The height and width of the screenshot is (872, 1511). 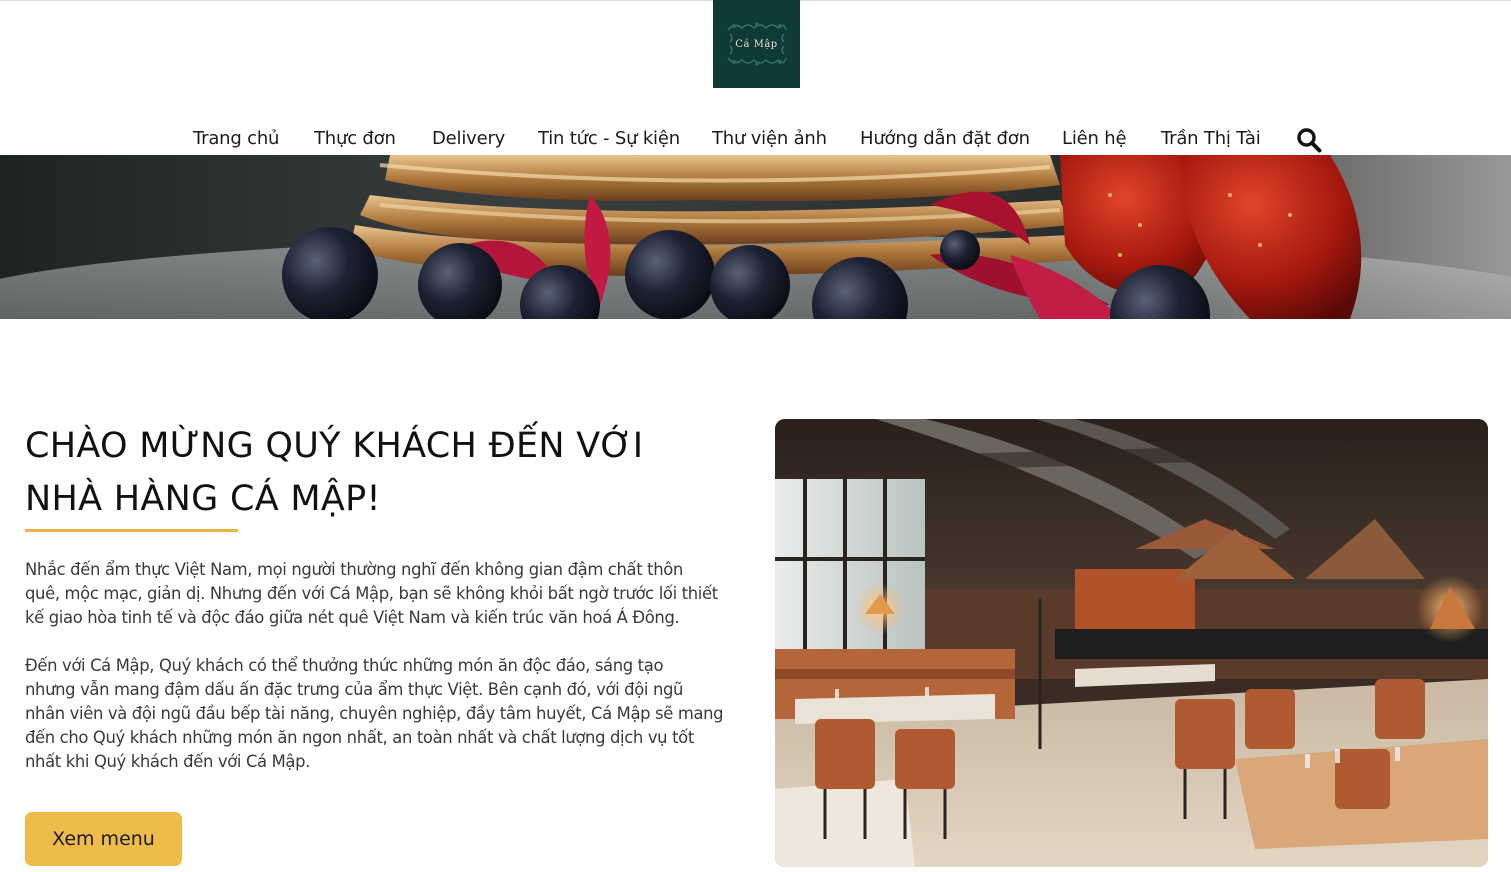 What do you see at coordinates (355, 138) in the screenshot?
I see `nav-item-menu: Thực đơn` at bounding box center [355, 138].